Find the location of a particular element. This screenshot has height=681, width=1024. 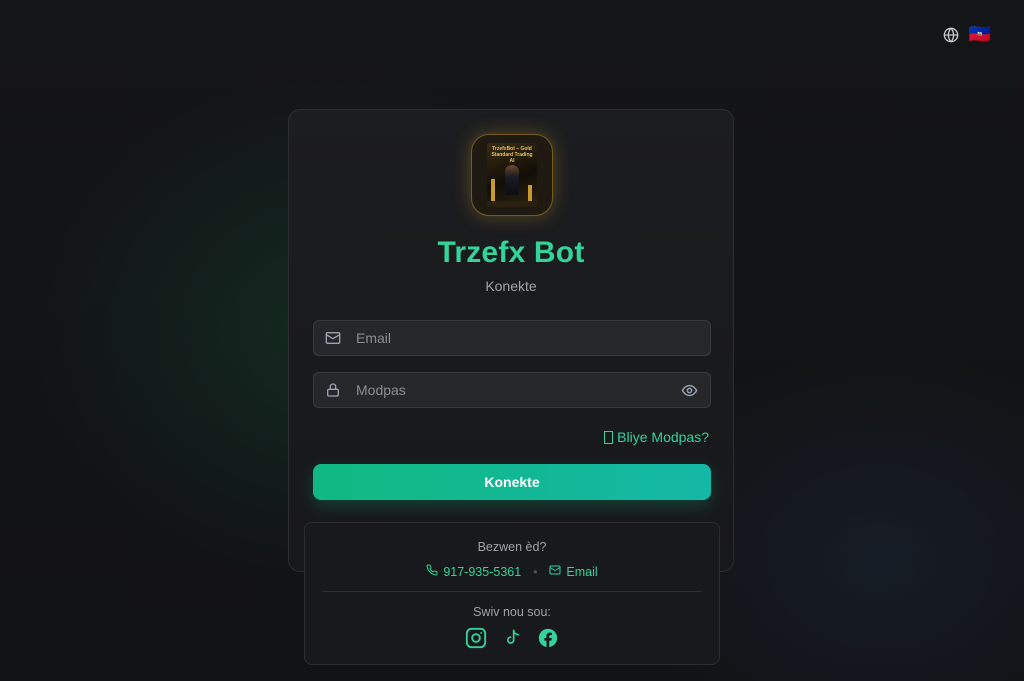

email-link: Email is located at coordinates (573, 571).